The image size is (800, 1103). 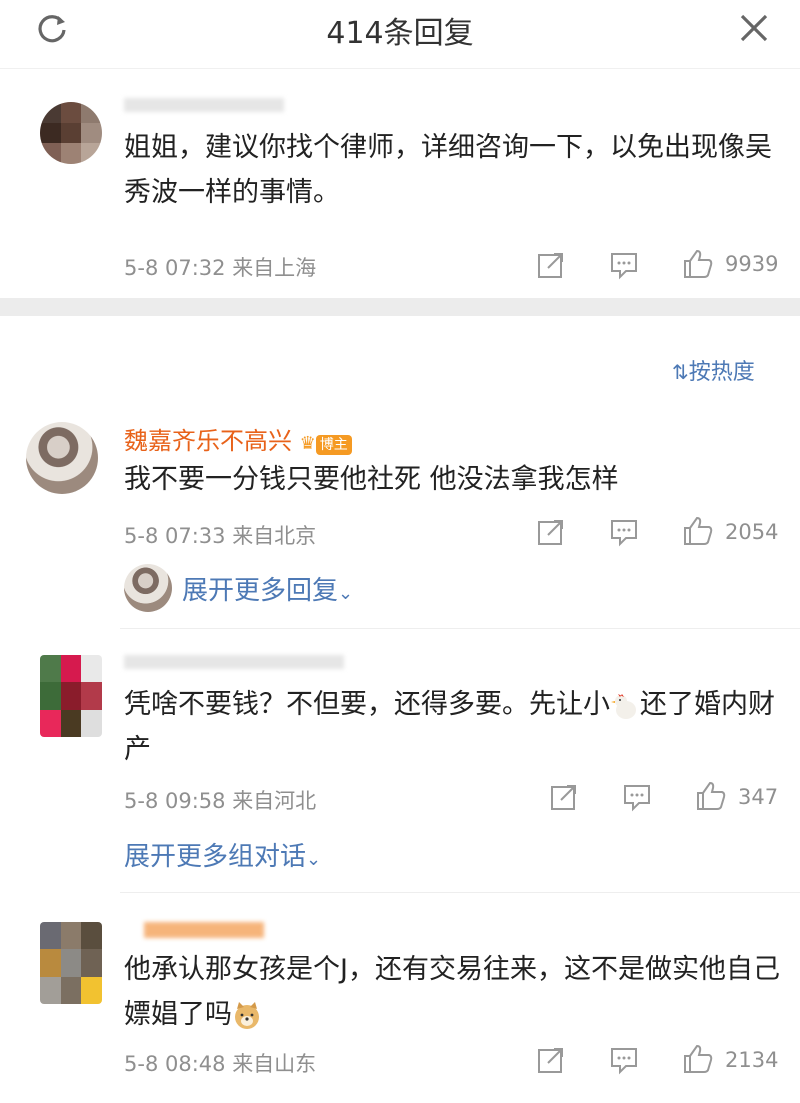 What do you see at coordinates (400, 68) in the screenshot?
I see `header-divider` at bounding box center [400, 68].